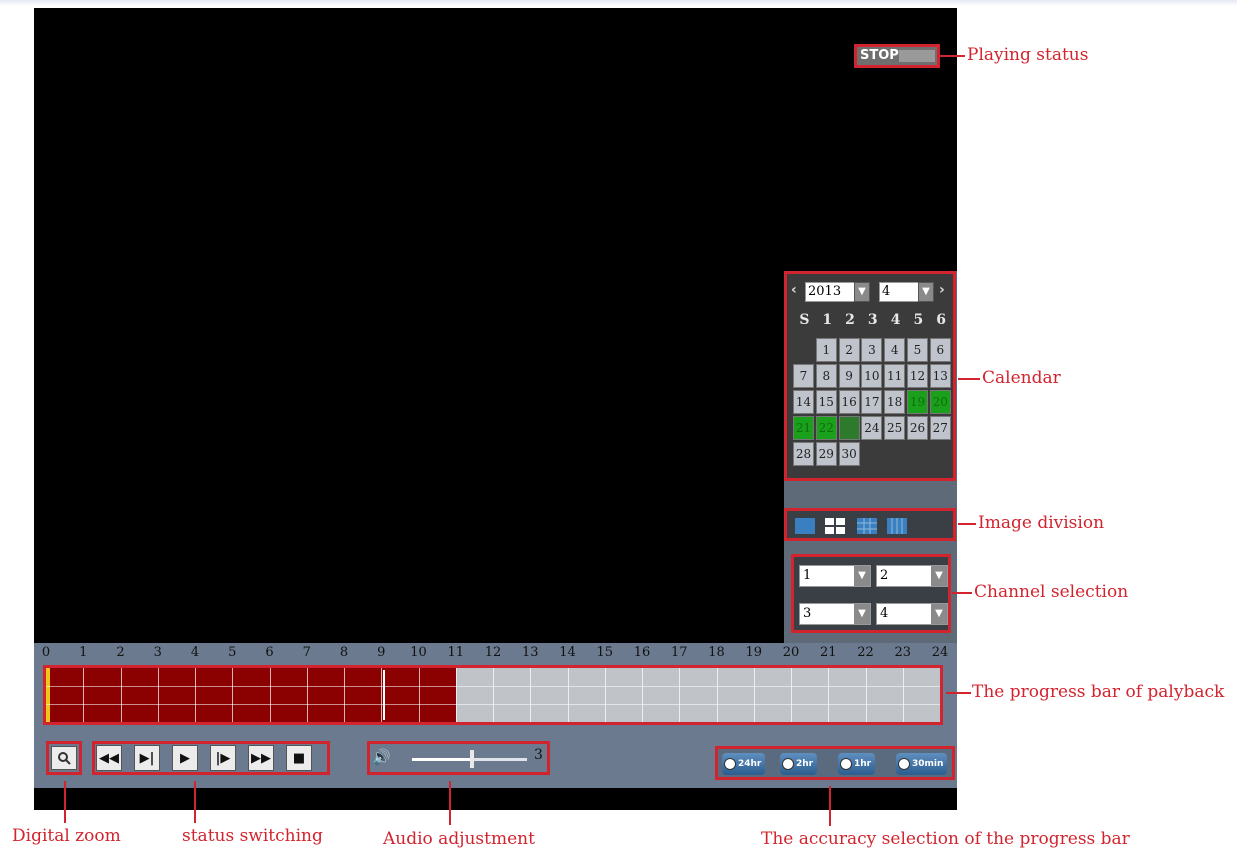  What do you see at coordinates (826, 454) in the screenshot?
I see `calendar-day: 29` at bounding box center [826, 454].